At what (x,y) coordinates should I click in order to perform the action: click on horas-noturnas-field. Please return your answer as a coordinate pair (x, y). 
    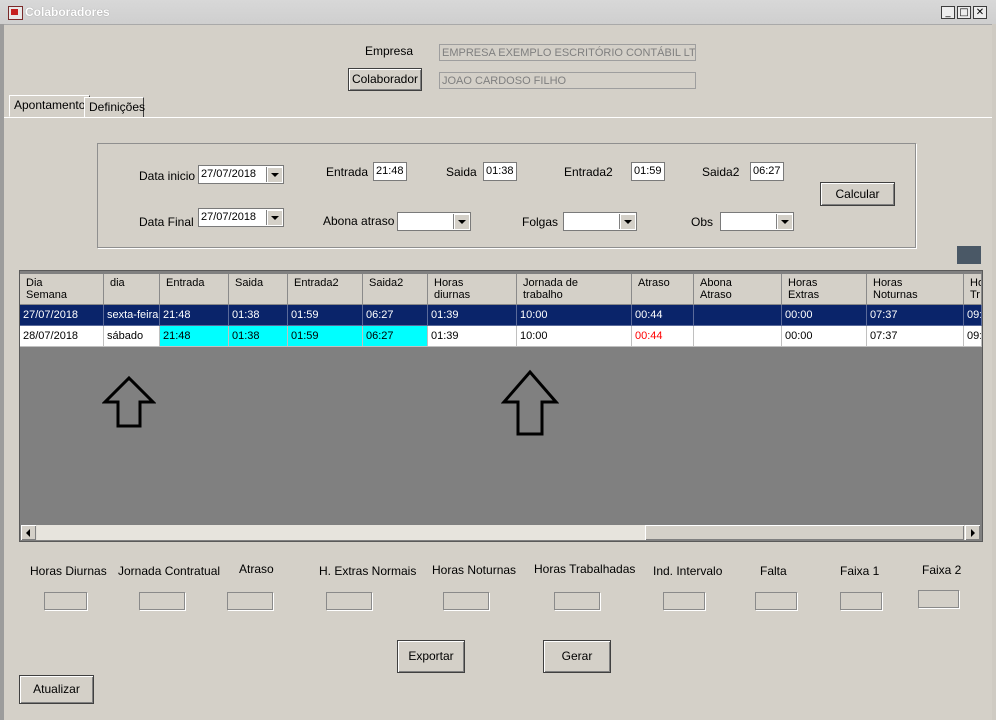
    Looking at the image, I should click on (466, 601).